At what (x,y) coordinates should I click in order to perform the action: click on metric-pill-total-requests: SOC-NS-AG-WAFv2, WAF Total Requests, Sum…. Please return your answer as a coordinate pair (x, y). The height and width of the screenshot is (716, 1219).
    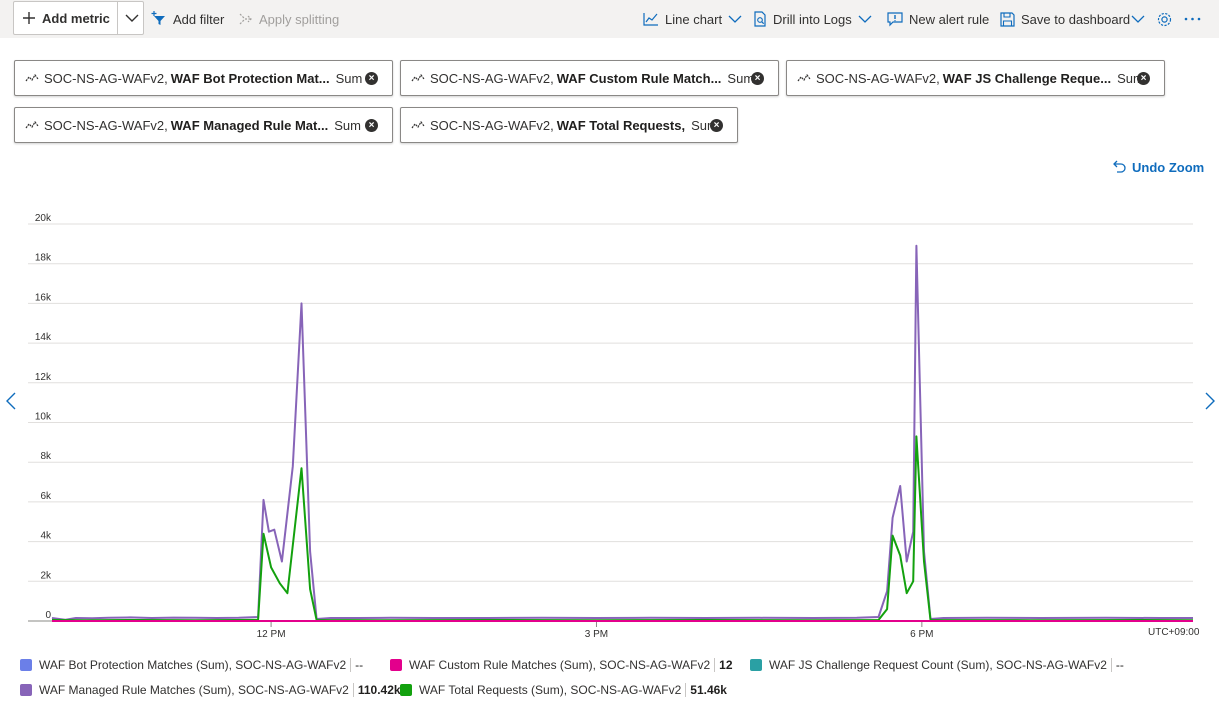
    Looking at the image, I should click on (569, 125).